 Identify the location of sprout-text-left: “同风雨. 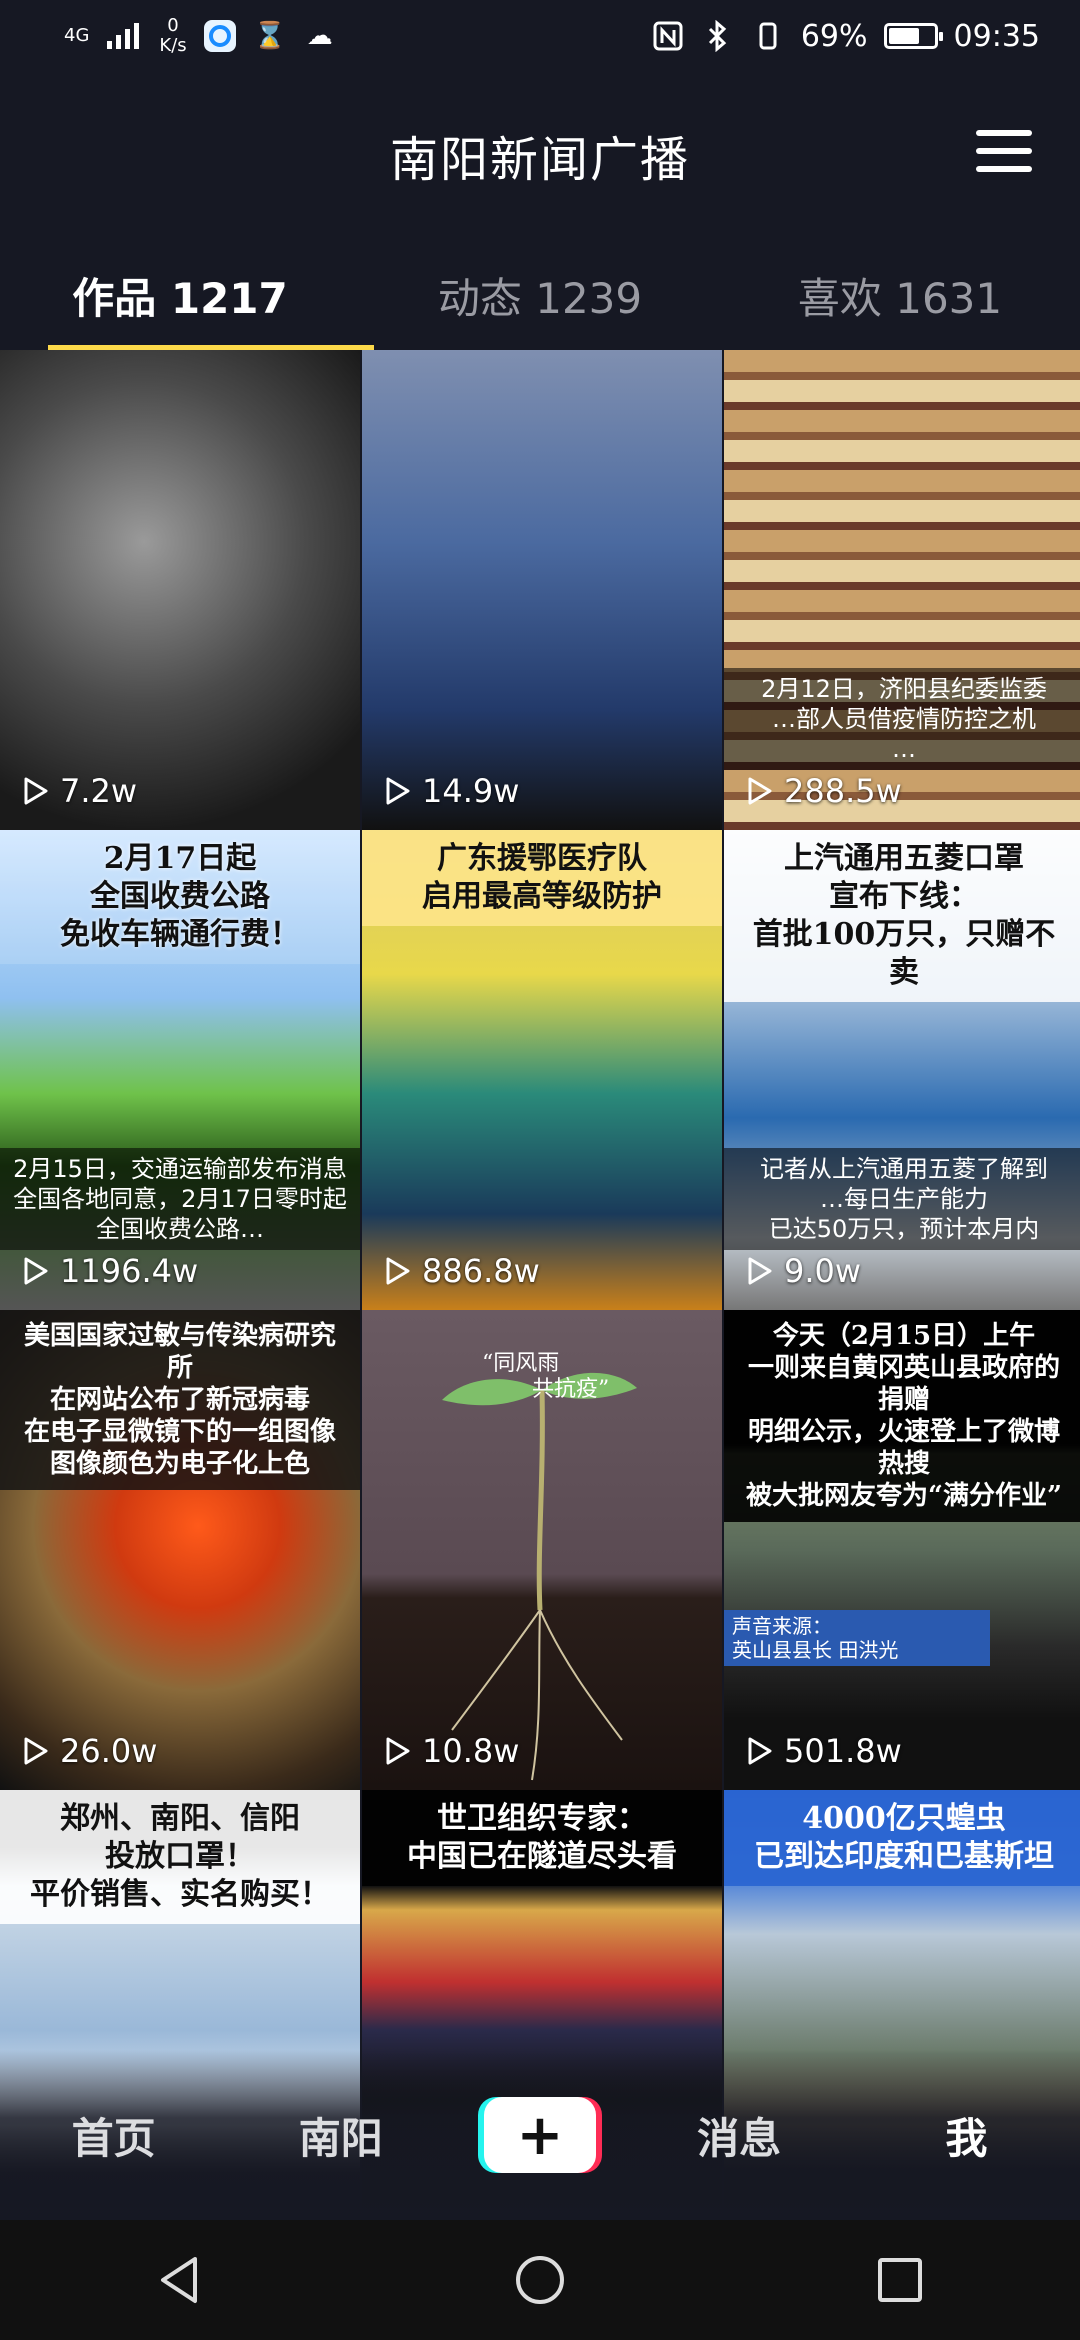
(520, 1363).